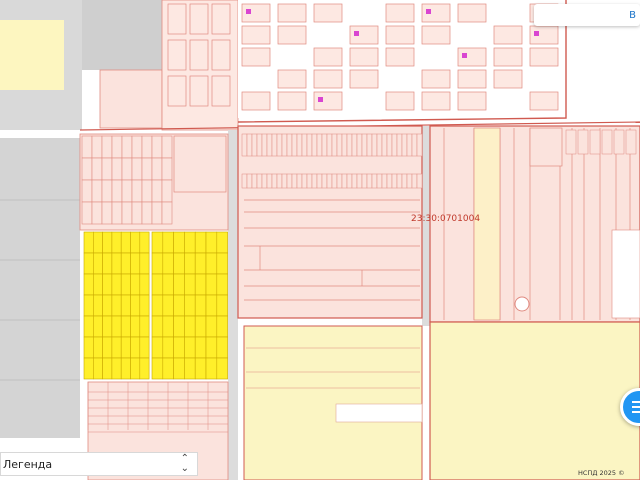 The image size is (640, 480). What do you see at coordinates (99, 464) in the screenshot?
I see `legend-toggle: Легенда ⌃ ⌄` at bounding box center [99, 464].